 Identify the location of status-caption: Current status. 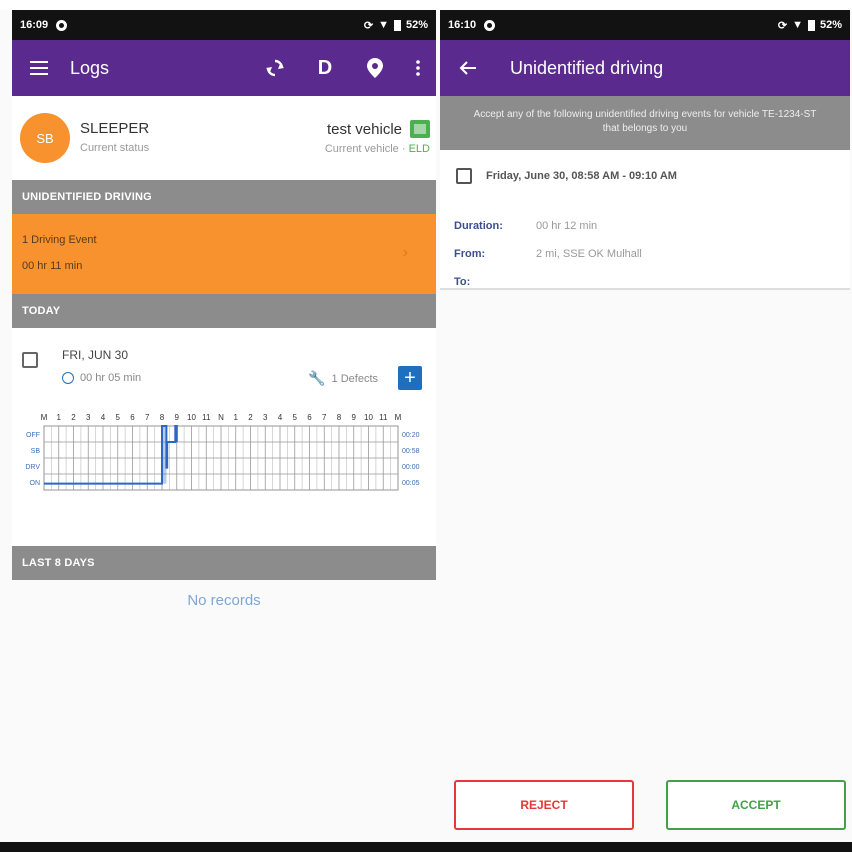
(115, 148).